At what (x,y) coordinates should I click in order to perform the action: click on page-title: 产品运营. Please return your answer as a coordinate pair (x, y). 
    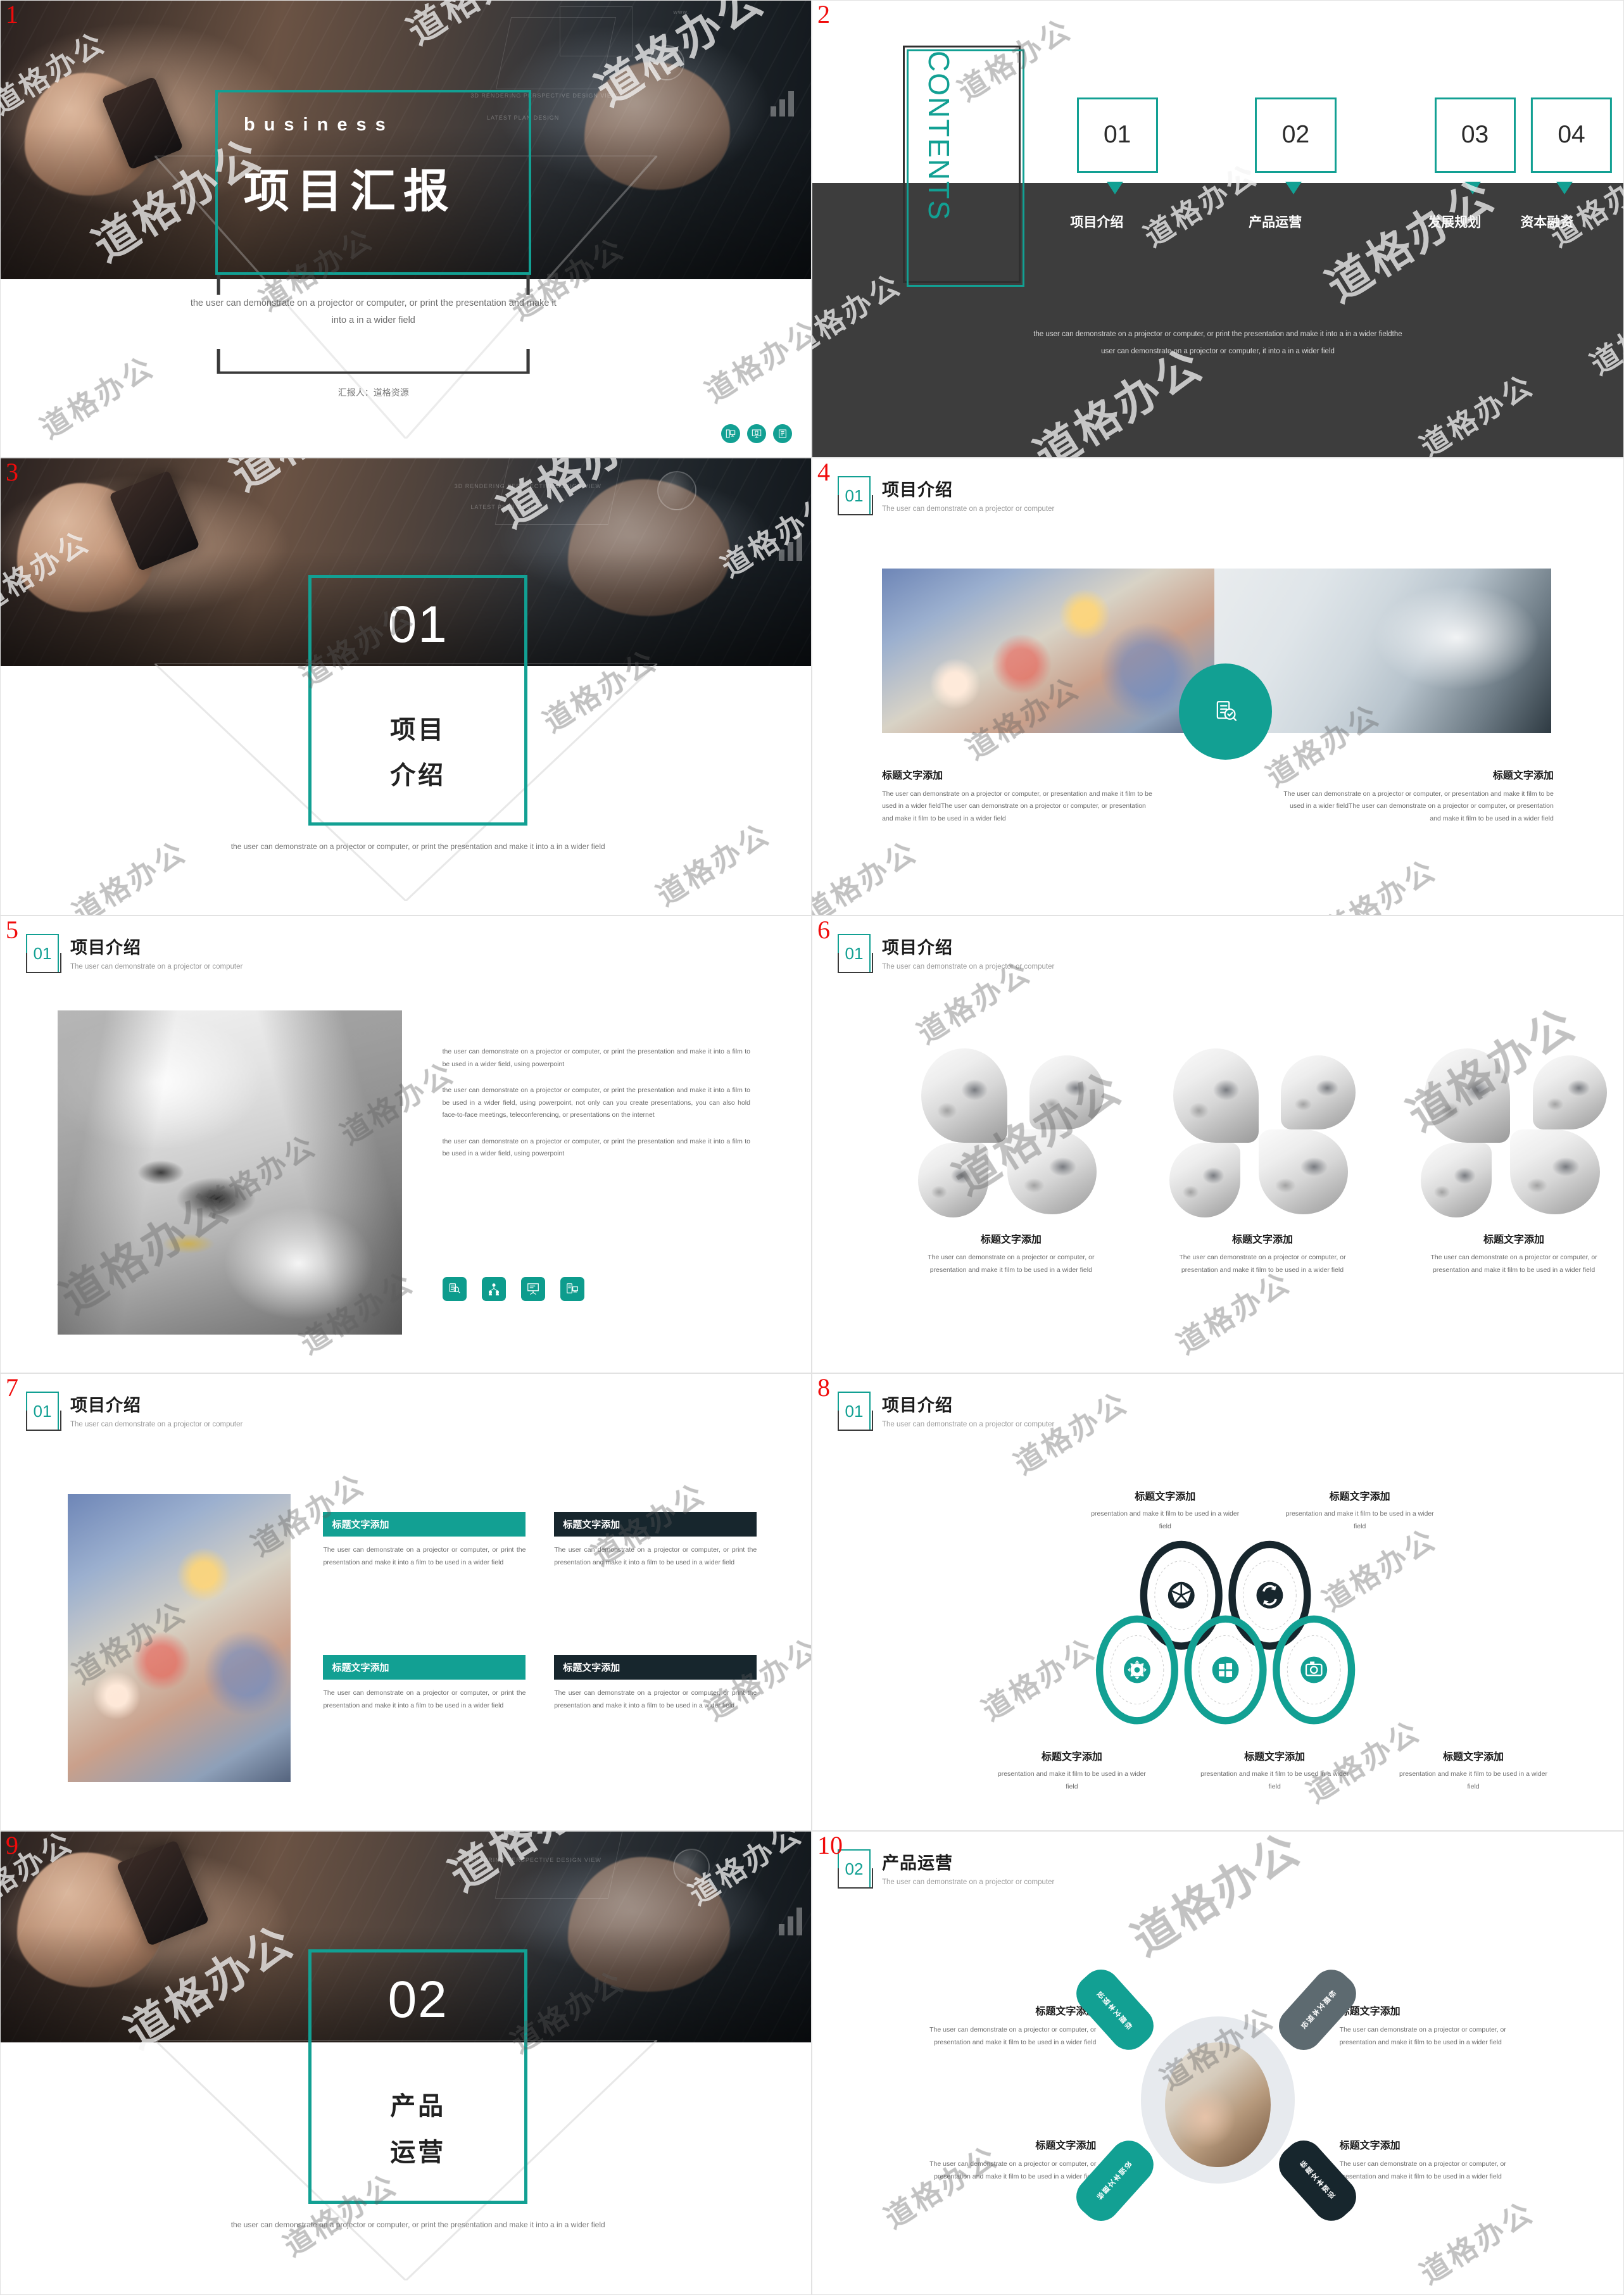
    Looking at the image, I should click on (917, 1863).